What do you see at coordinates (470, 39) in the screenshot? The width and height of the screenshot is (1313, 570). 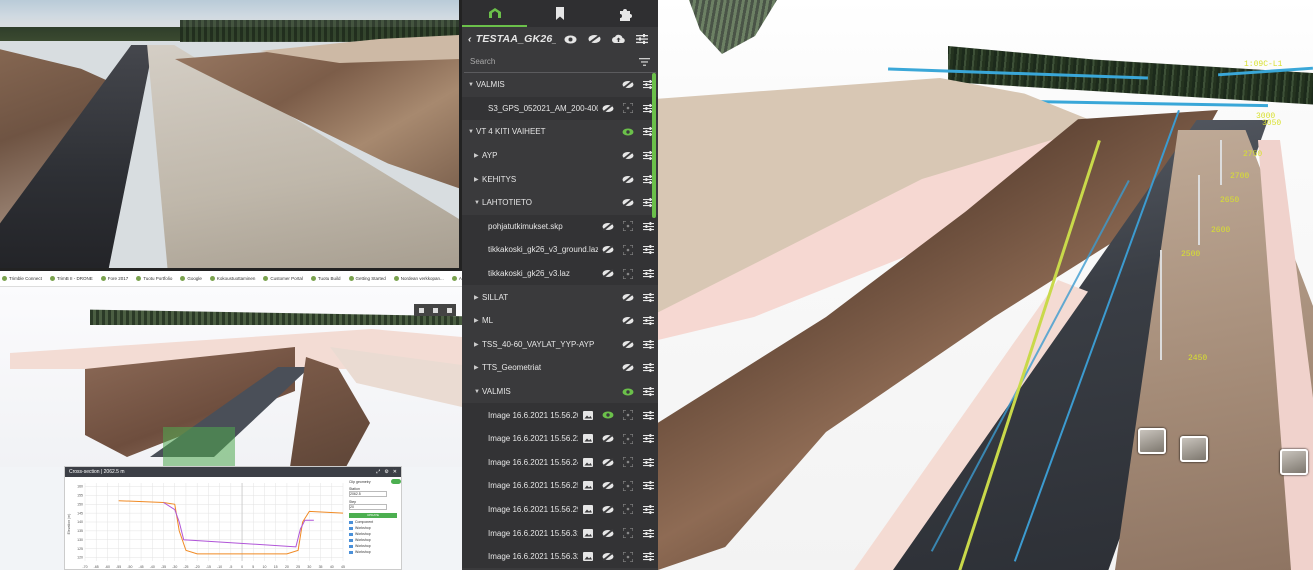 I see `back-icon: ‹` at bounding box center [470, 39].